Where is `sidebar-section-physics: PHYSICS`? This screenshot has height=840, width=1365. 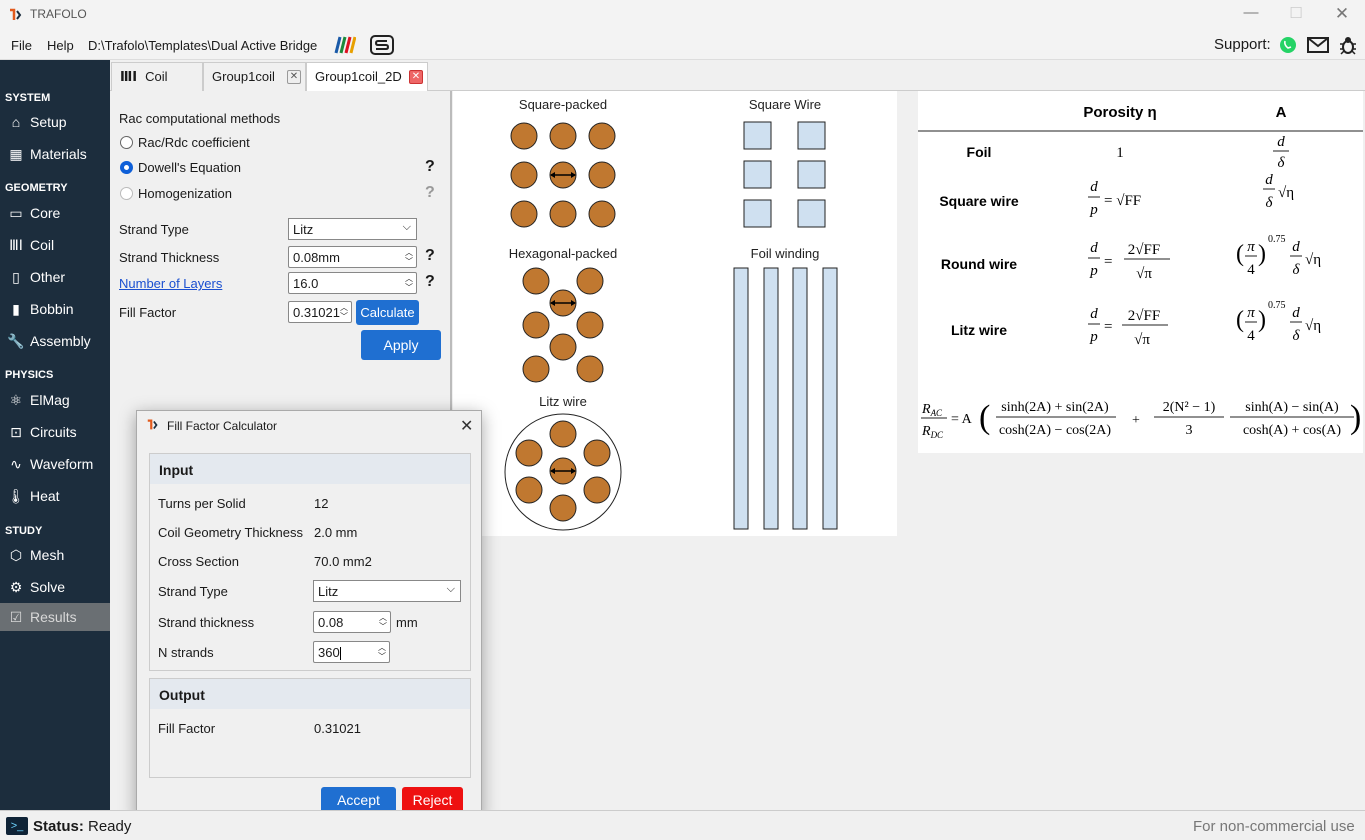
sidebar-section-physics: PHYSICS is located at coordinates (29, 375).